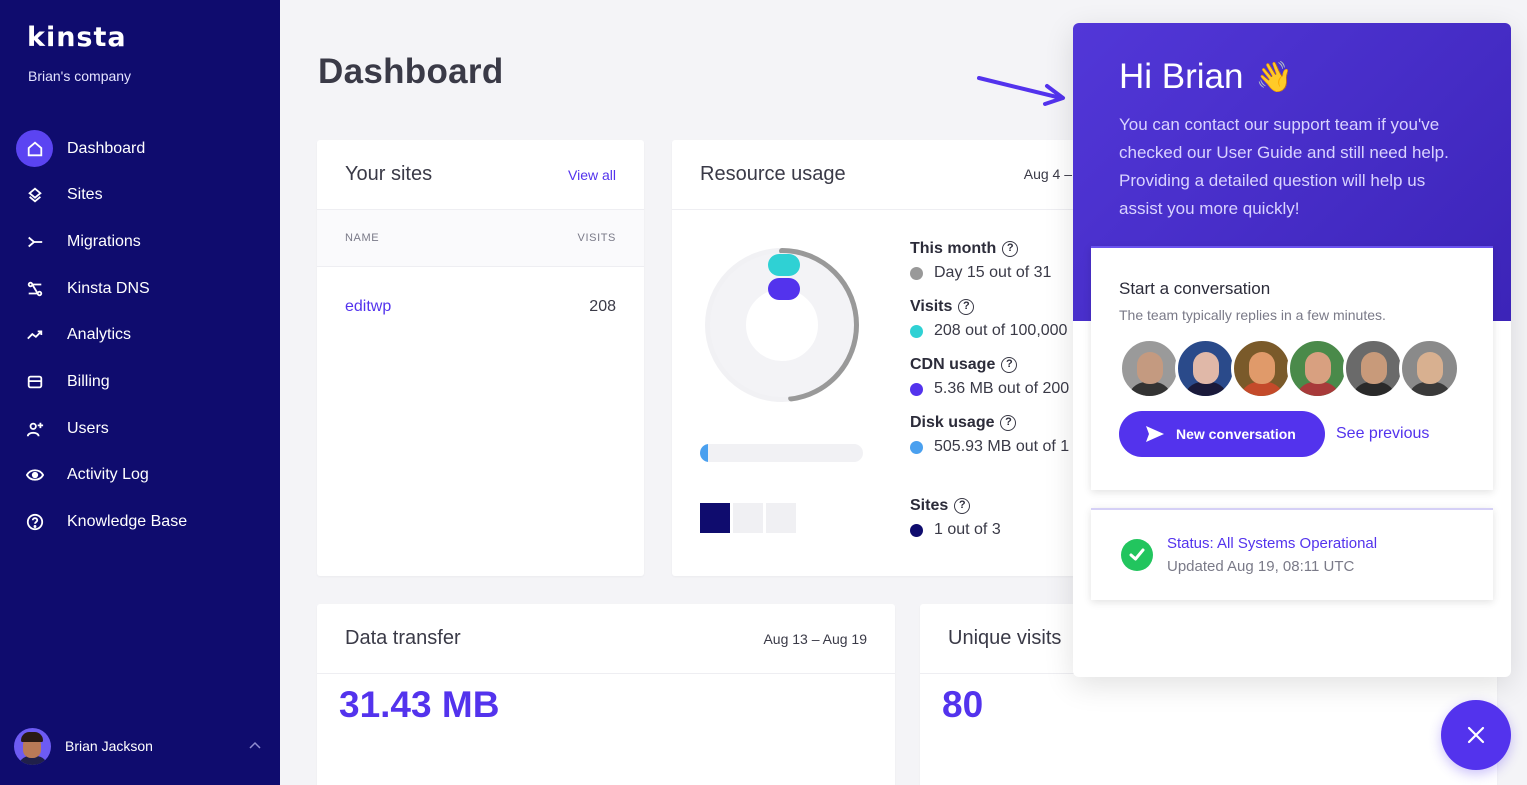 The width and height of the screenshot is (1527, 785). I want to click on migrate-icon, so click(34, 241).